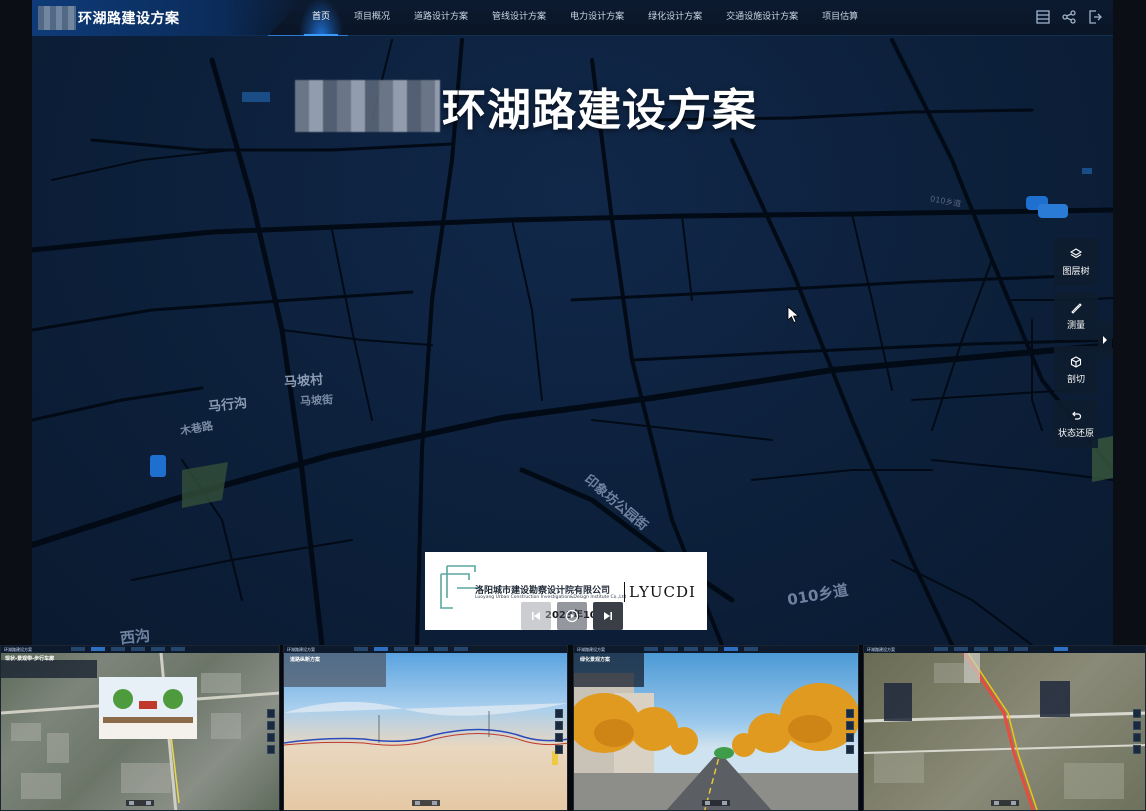 The height and width of the screenshot is (811, 1146). What do you see at coordinates (367, 106) in the screenshot?
I see `blurred-logo-text` at bounding box center [367, 106].